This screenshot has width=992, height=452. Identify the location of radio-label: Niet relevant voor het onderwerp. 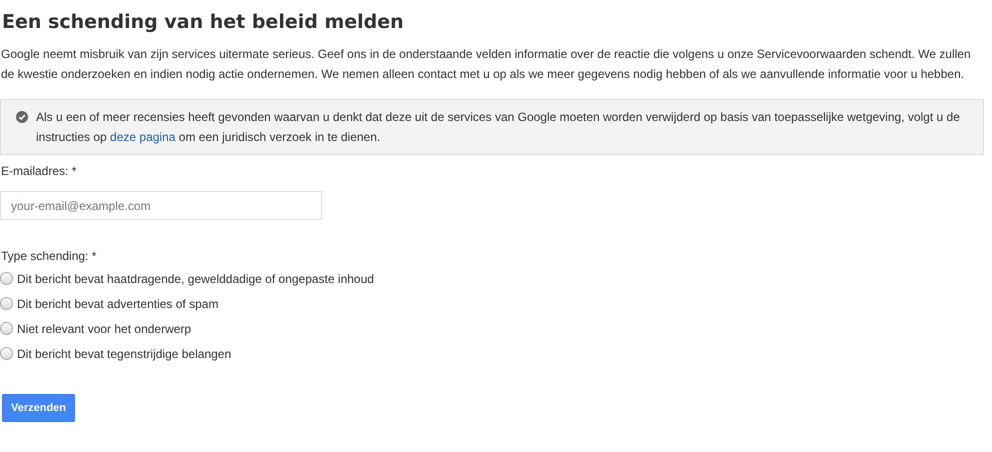
(104, 329).